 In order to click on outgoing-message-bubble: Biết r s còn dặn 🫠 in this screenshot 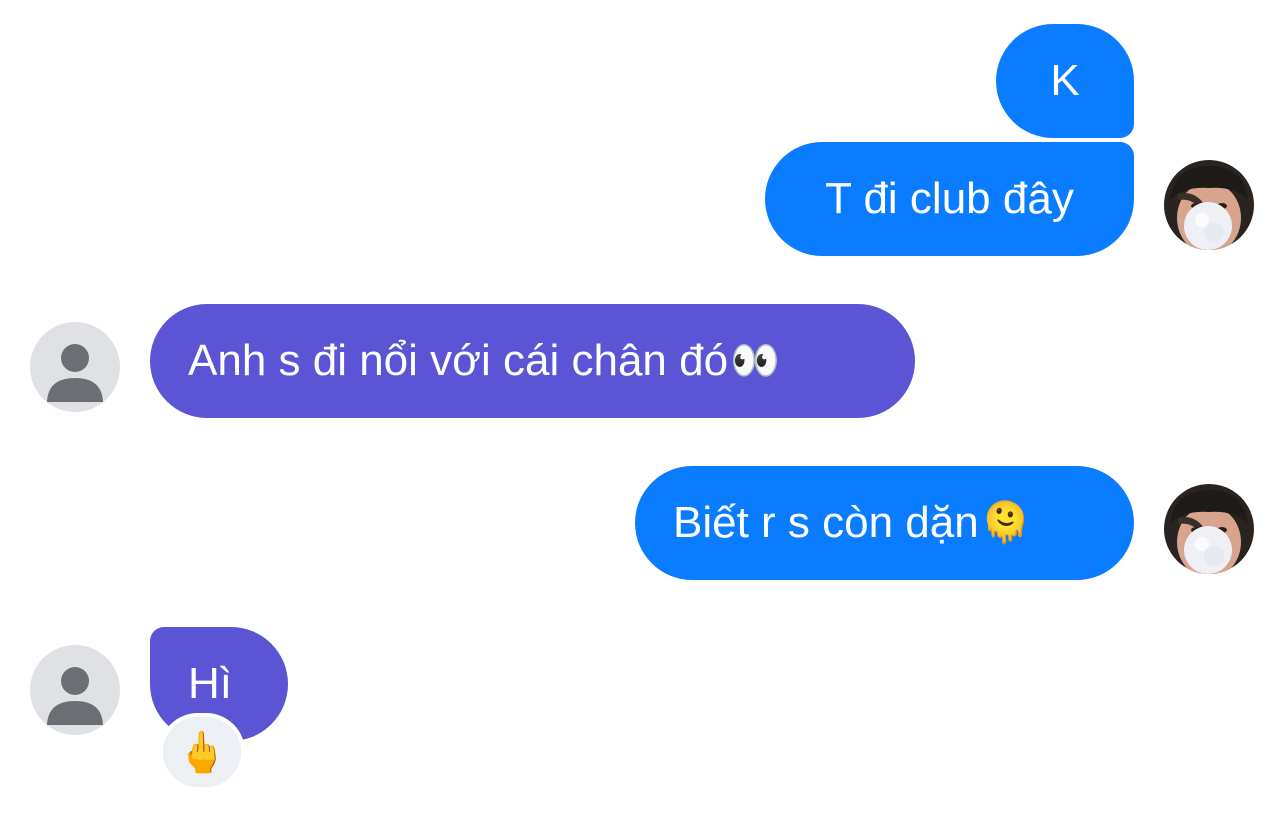, I will do `click(884, 523)`.